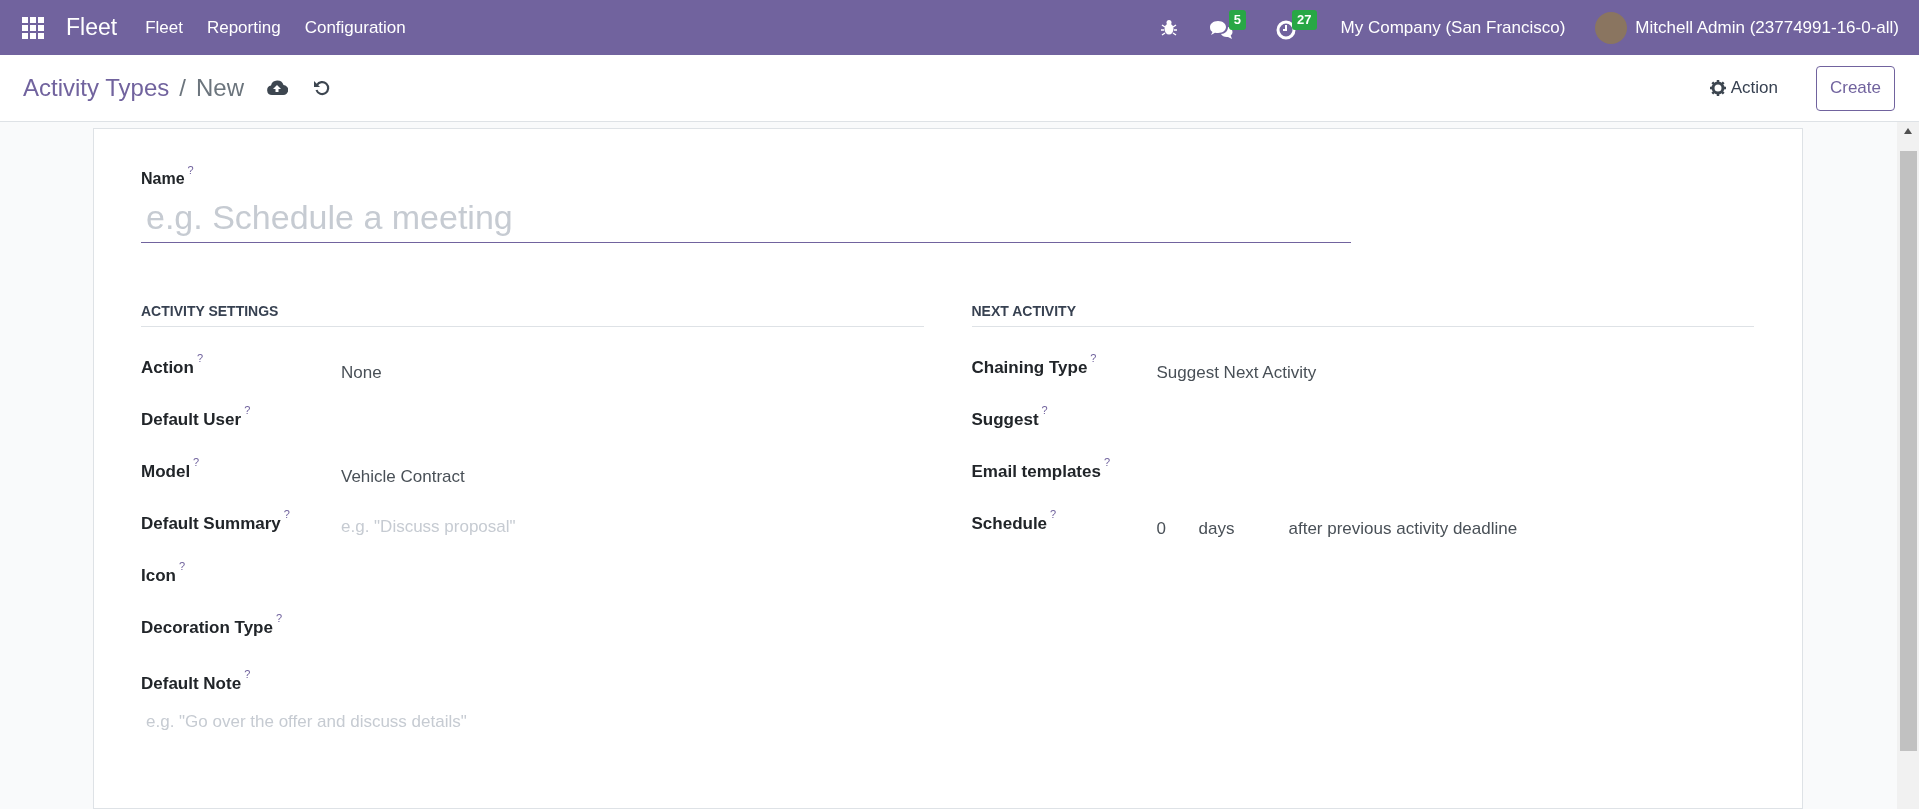 The width and height of the screenshot is (1919, 809). Describe the element at coordinates (276, 88) in the screenshot. I see `cloud-upload-icon` at that location.